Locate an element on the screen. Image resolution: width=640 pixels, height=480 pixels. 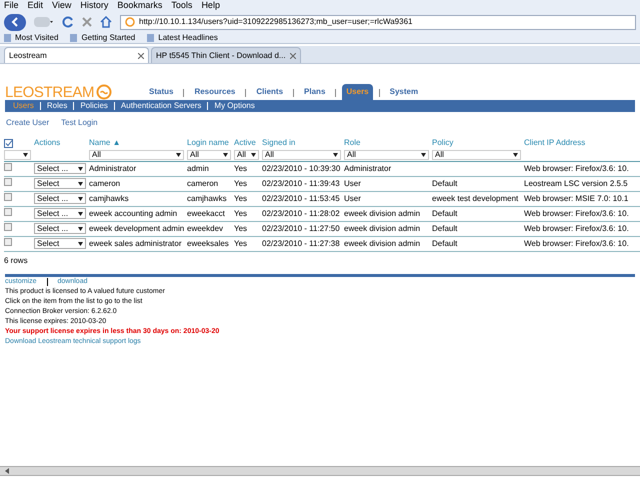
menu-item: History is located at coordinates (94, 6).